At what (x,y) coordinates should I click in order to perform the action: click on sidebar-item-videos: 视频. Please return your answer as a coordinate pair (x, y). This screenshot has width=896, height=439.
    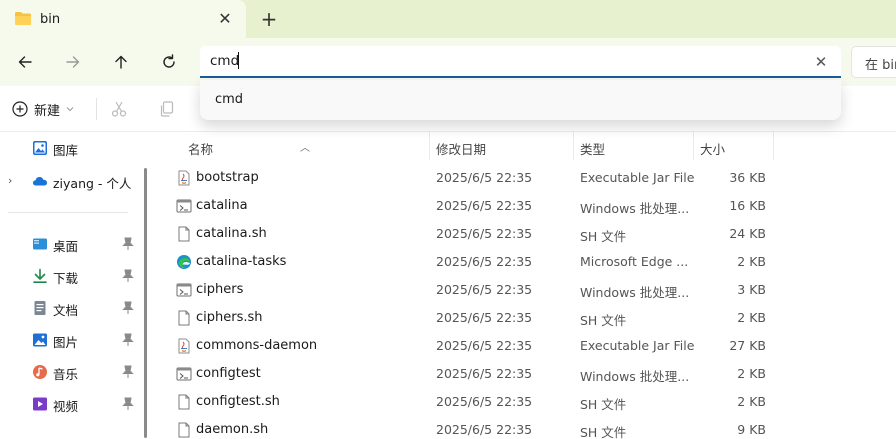
    Looking at the image, I should click on (72, 404).